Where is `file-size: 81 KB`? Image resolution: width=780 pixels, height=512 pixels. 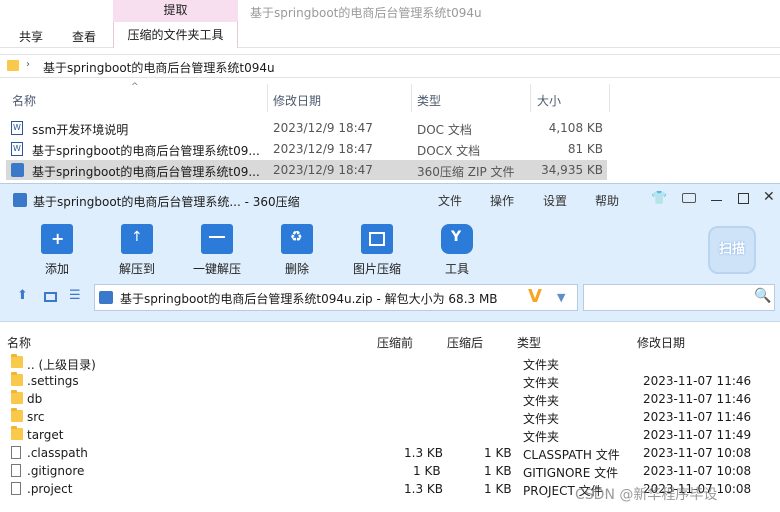
file-size: 81 KB is located at coordinates (585, 149).